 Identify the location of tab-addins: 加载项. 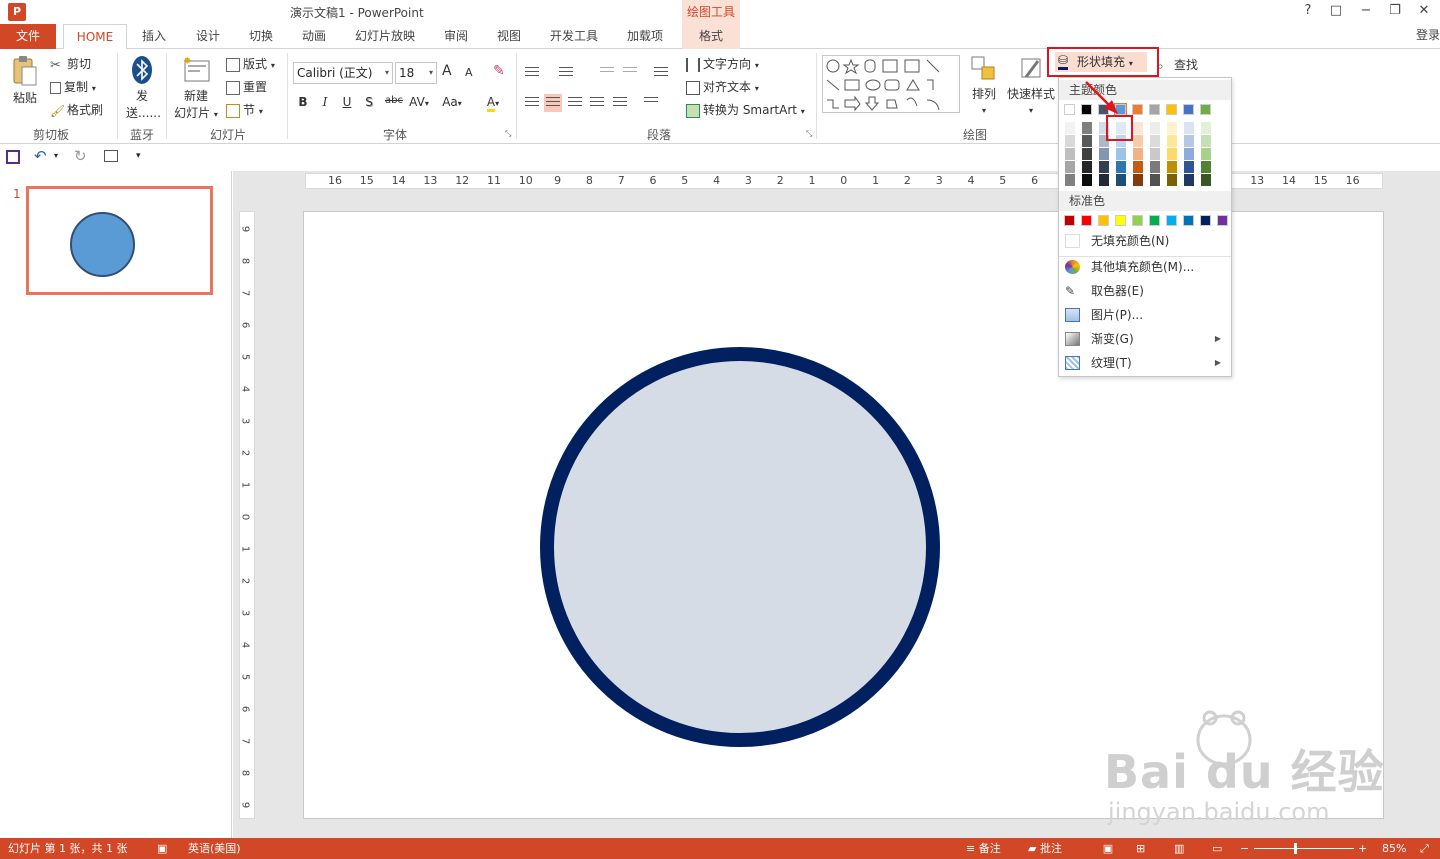
(645, 36).